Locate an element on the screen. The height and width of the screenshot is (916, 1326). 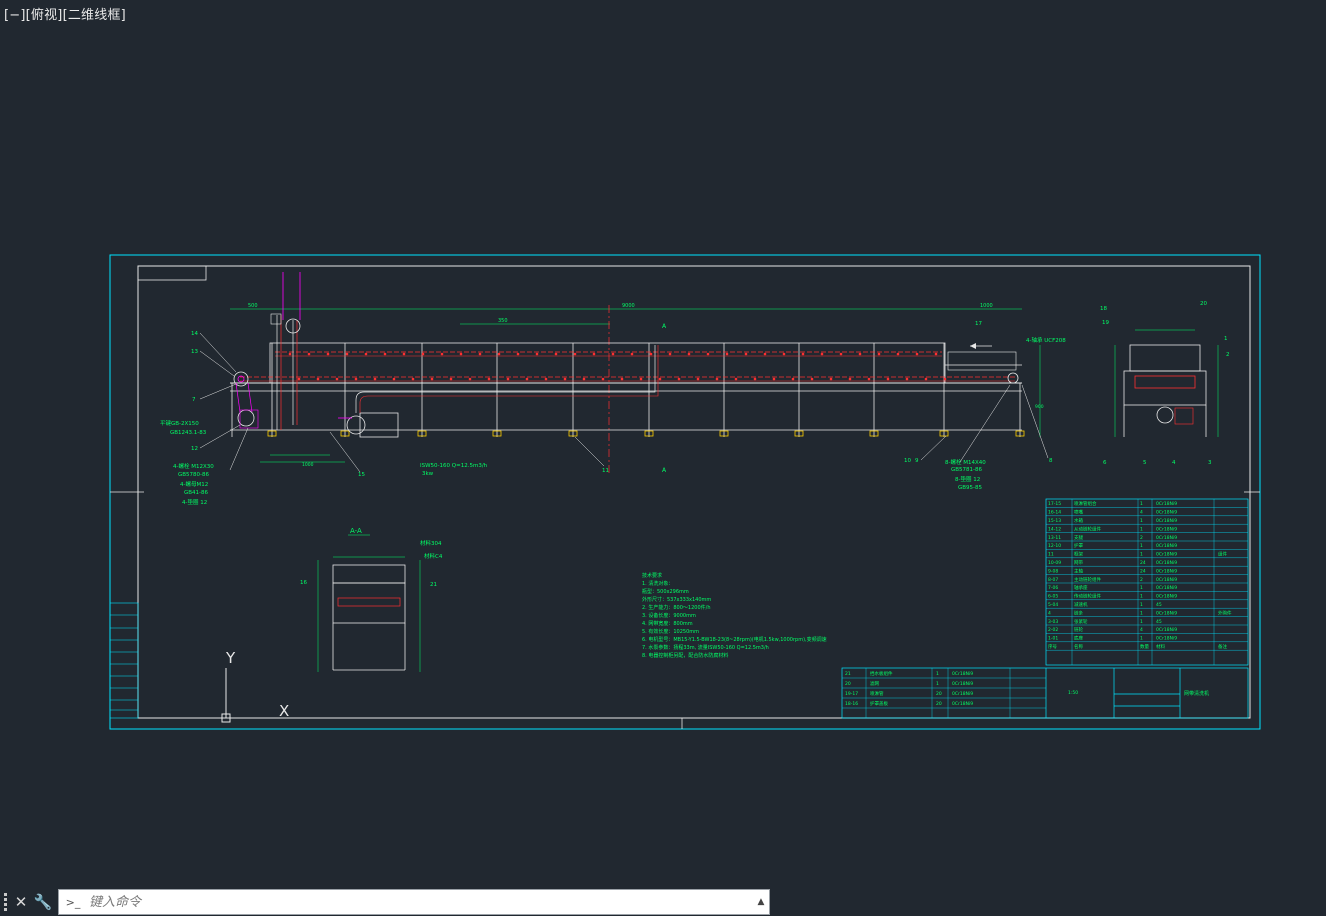
lower-parts-cell: 19-17 is located at coordinates (851, 694).